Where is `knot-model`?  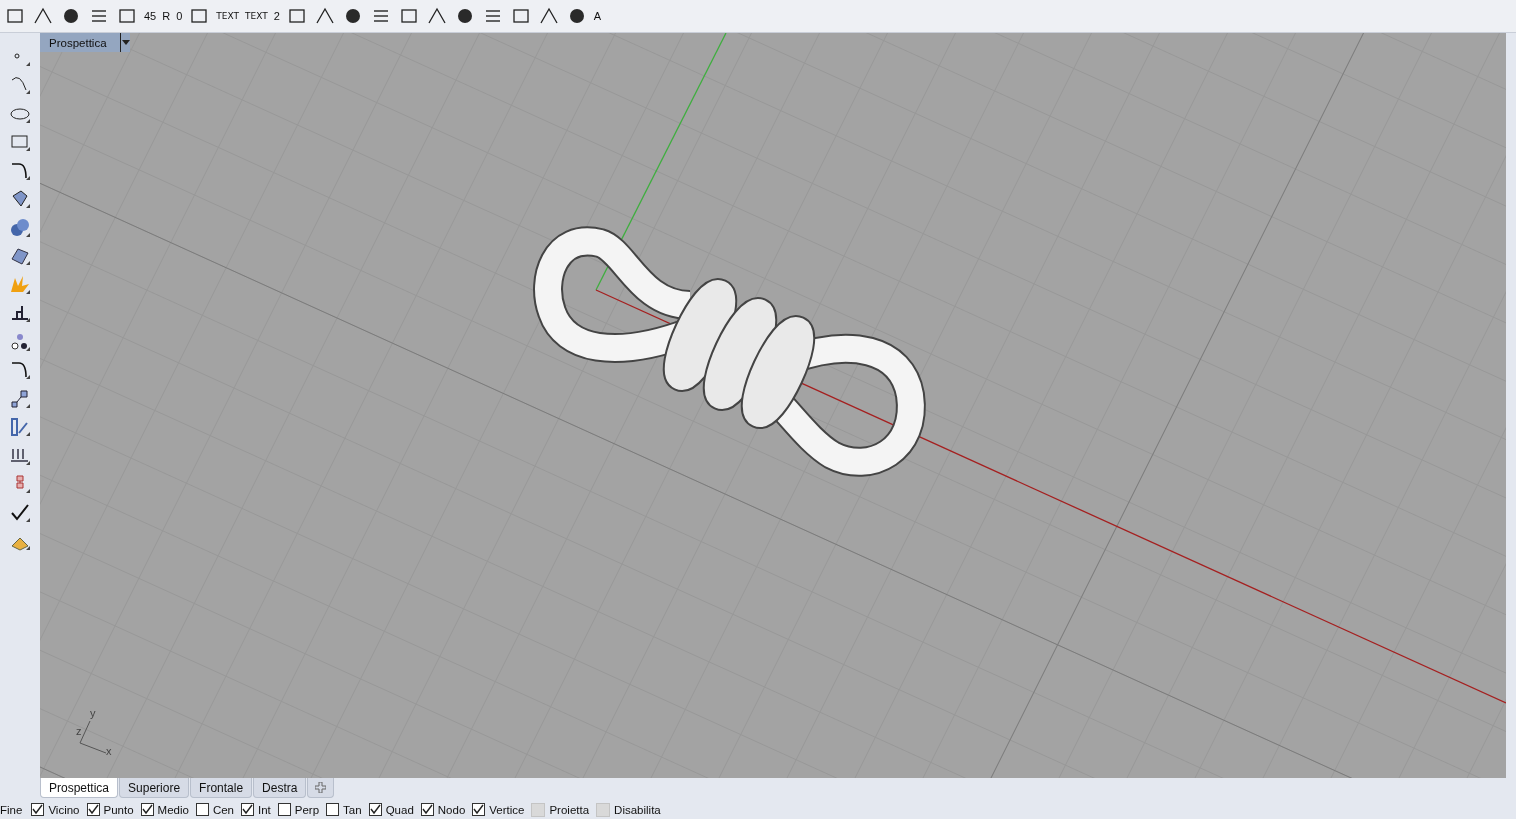 knot-model is located at coordinates (729, 351).